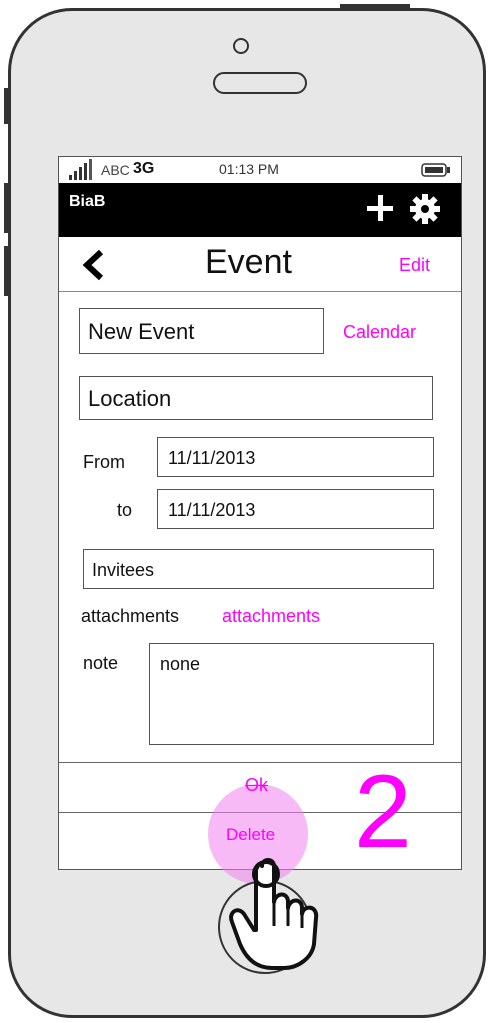 This screenshot has width=494, height=1023. What do you see at coordinates (7, 106) in the screenshot?
I see `mute-switch` at bounding box center [7, 106].